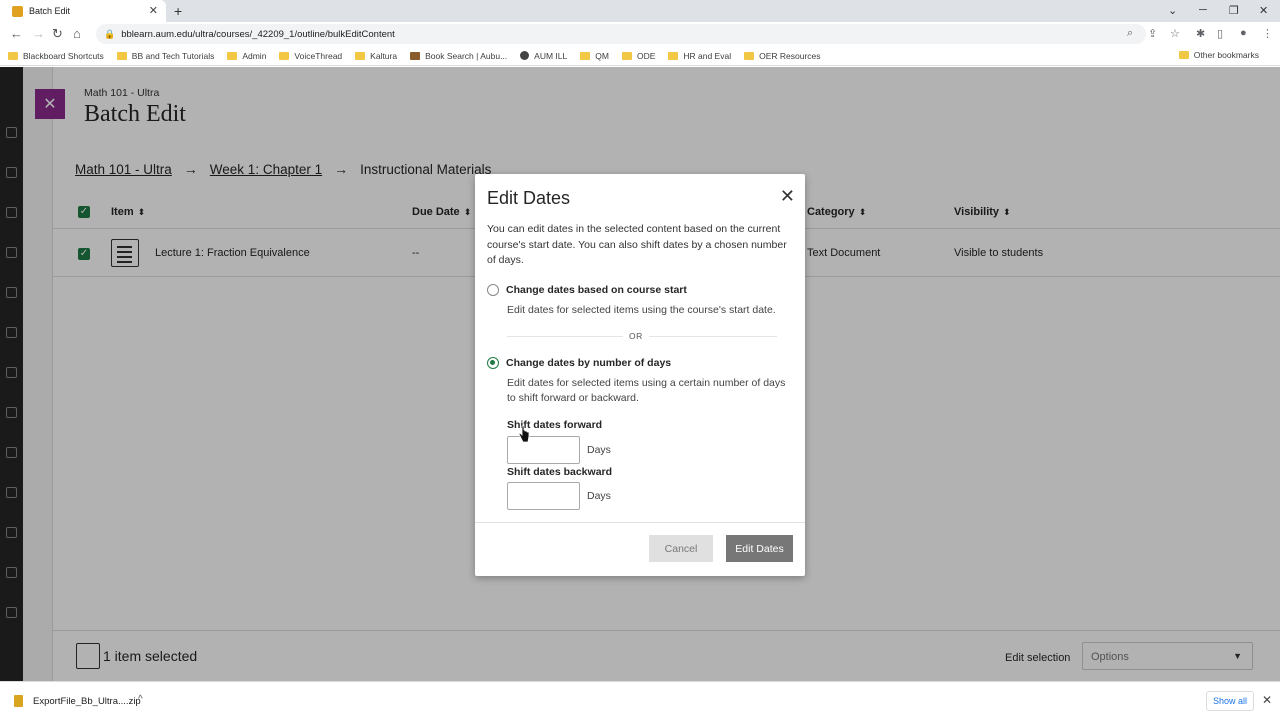 The width and height of the screenshot is (1280, 720). Describe the element at coordinates (640, 700) in the screenshot. I see `download-bar: ExportFile_Bb_Ultra....zip ^ Show all ✕` at that location.